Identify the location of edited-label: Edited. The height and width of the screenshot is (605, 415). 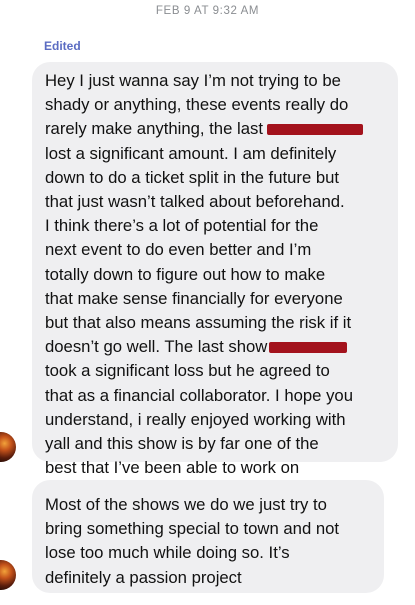
(62, 46).